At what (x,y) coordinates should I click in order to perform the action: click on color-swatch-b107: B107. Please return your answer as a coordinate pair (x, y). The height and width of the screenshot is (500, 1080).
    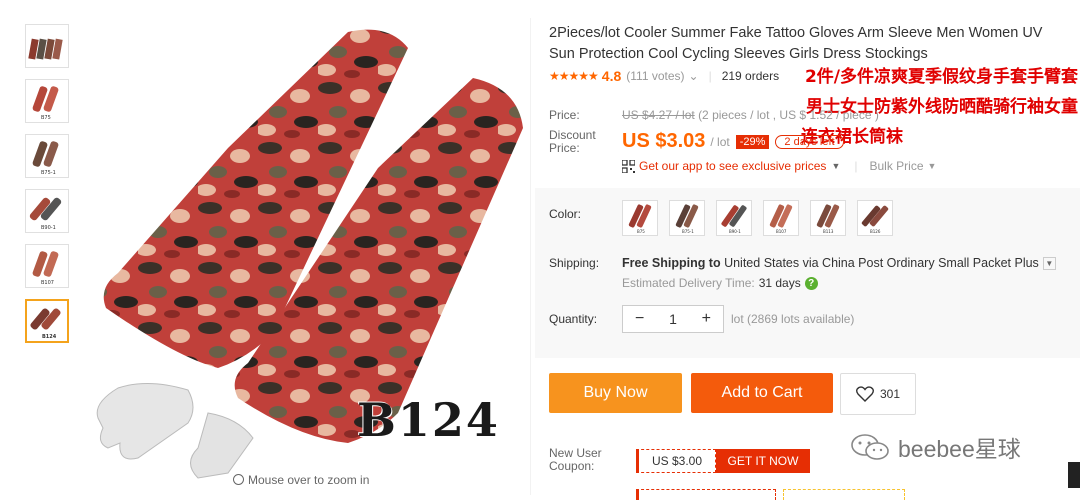
    Looking at the image, I should click on (781, 218).